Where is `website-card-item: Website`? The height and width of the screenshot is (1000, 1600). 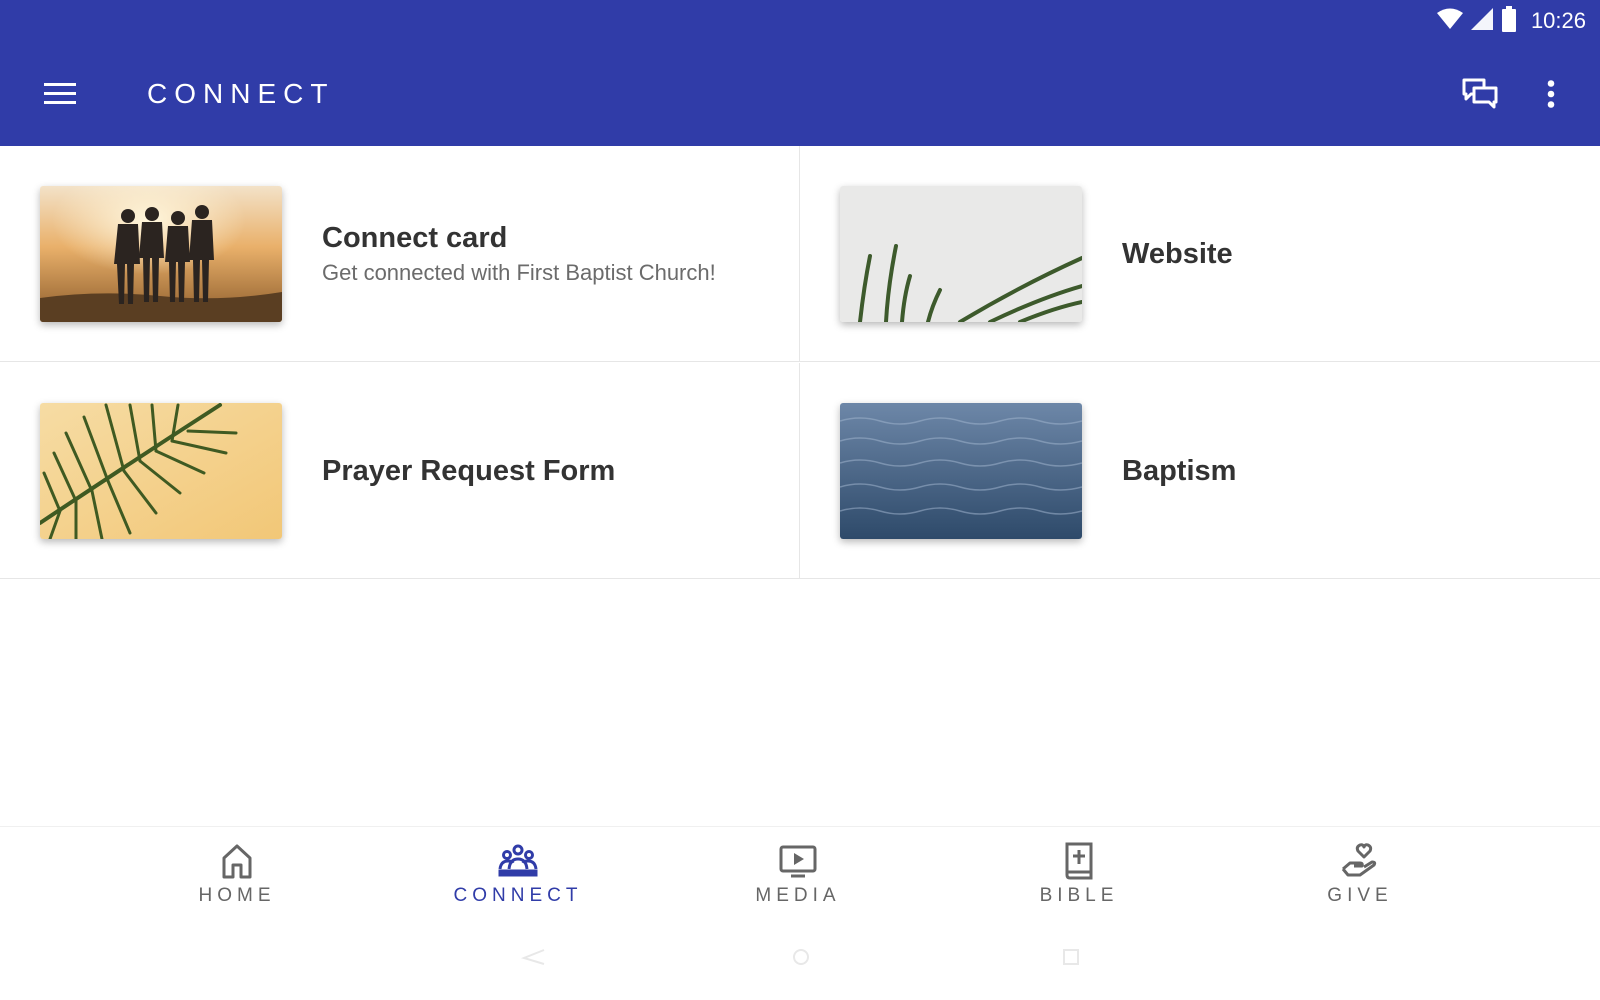 website-card-item: Website is located at coordinates (1200, 254).